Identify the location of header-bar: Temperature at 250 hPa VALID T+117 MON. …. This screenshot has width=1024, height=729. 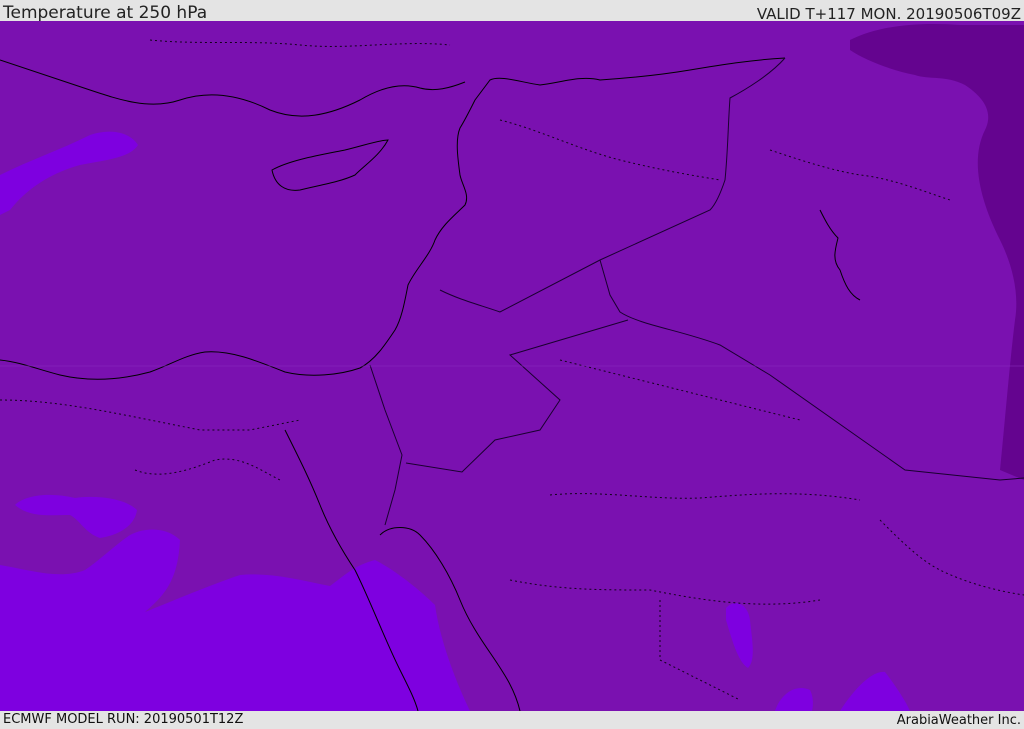
(512, 11).